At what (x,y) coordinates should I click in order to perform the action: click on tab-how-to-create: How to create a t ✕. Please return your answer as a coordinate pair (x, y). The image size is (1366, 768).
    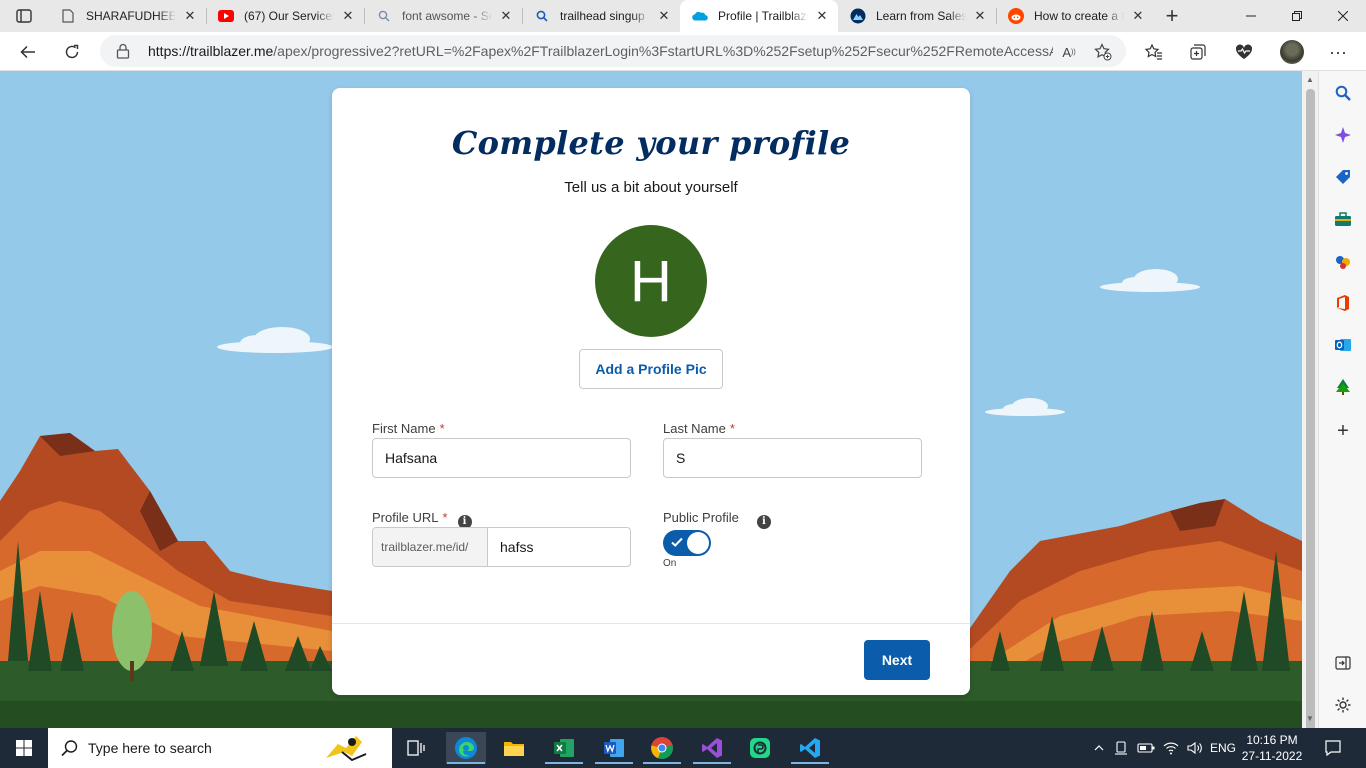
    Looking at the image, I should click on (1075, 16).